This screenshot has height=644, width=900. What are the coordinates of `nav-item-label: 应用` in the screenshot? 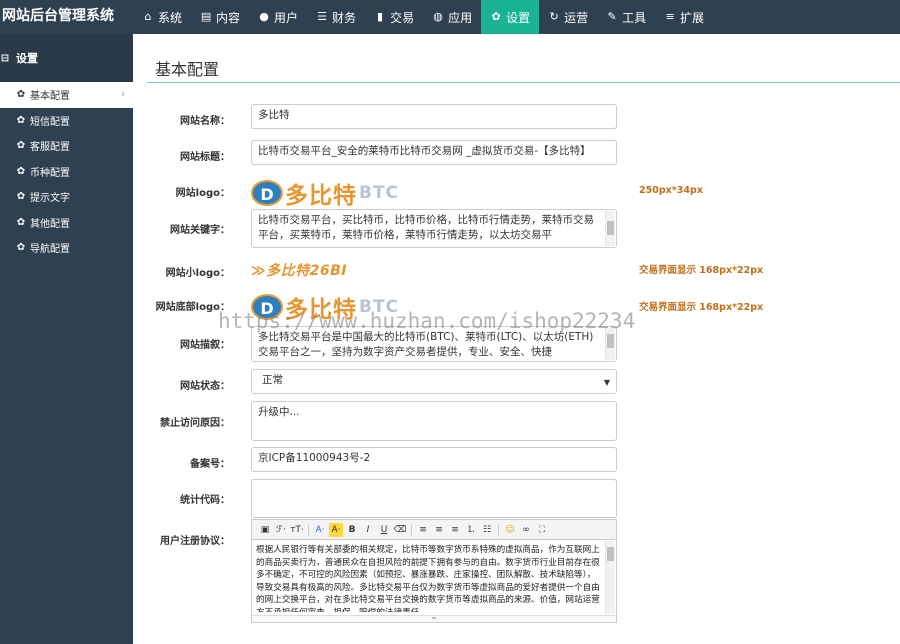 It's located at (460, 17).